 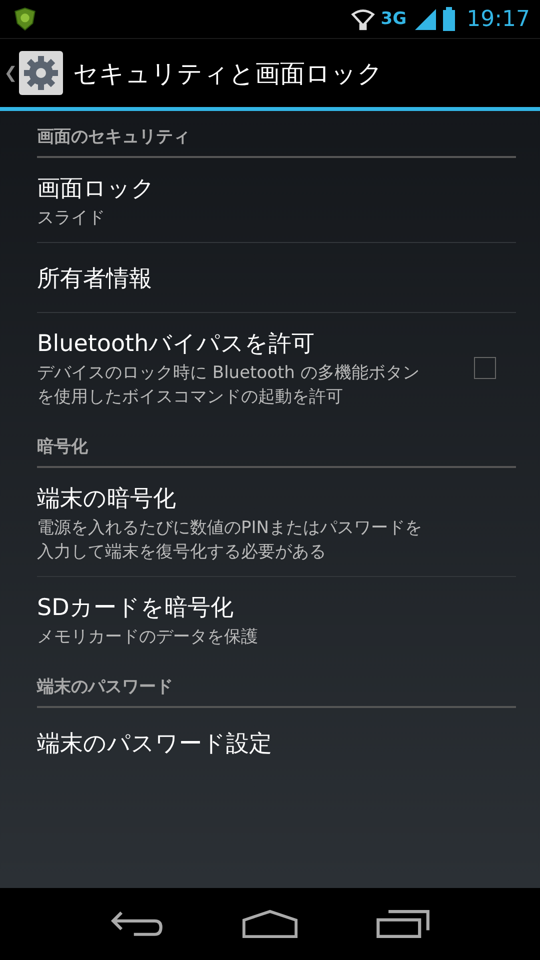 I want to click on setting-title: SDカードを暗号化, so click(x=276, y=608).